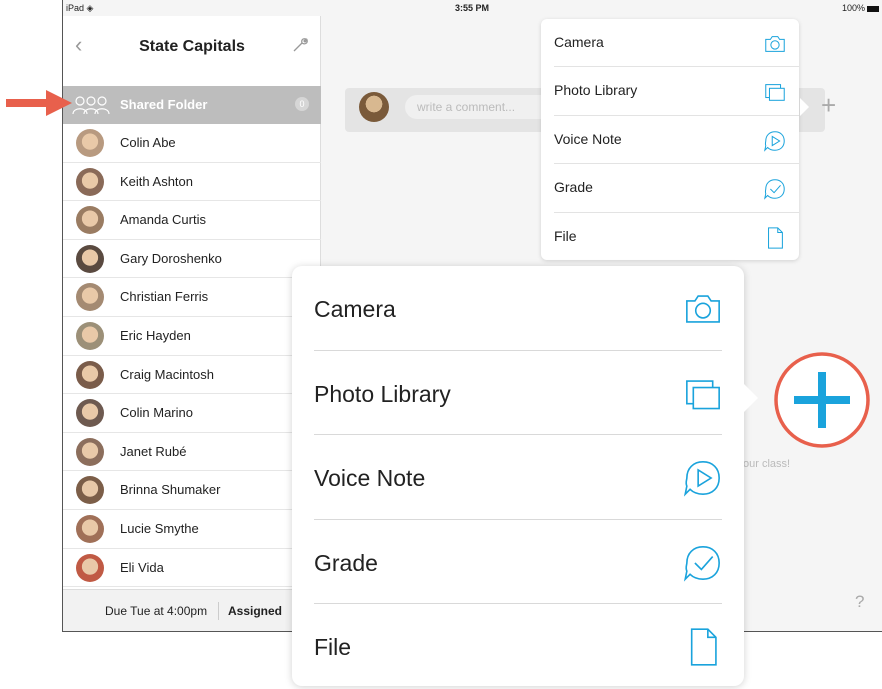  What do you see at coordinates (828, 105) in the screenshot?
I see `plus-icon: +` at bounding box center [828, 105].